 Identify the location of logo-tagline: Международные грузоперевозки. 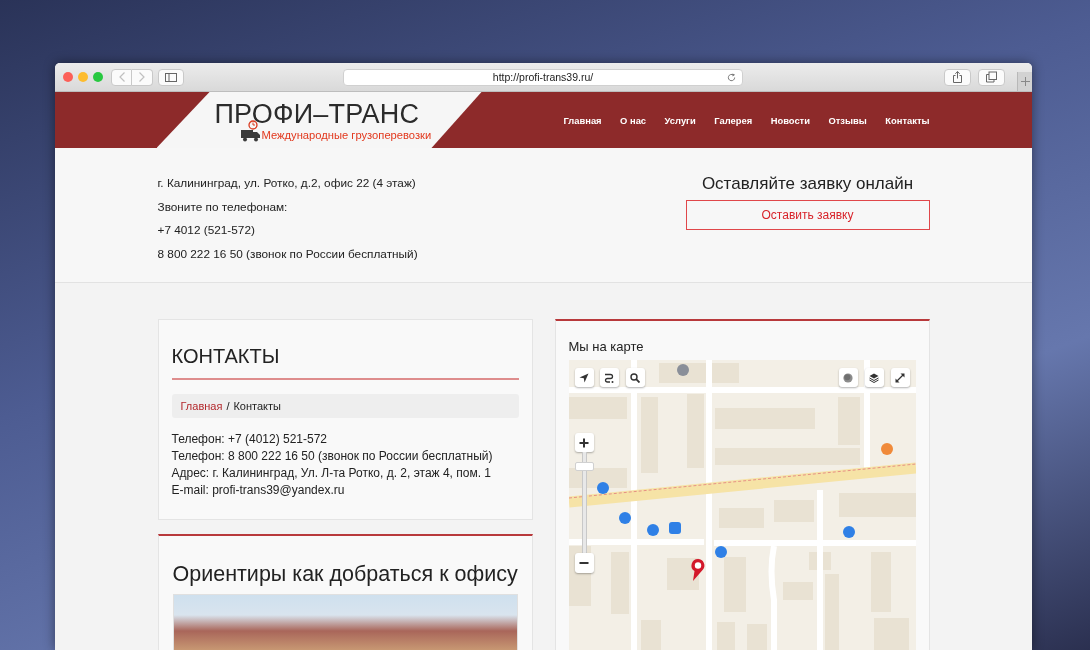
(346, 135).